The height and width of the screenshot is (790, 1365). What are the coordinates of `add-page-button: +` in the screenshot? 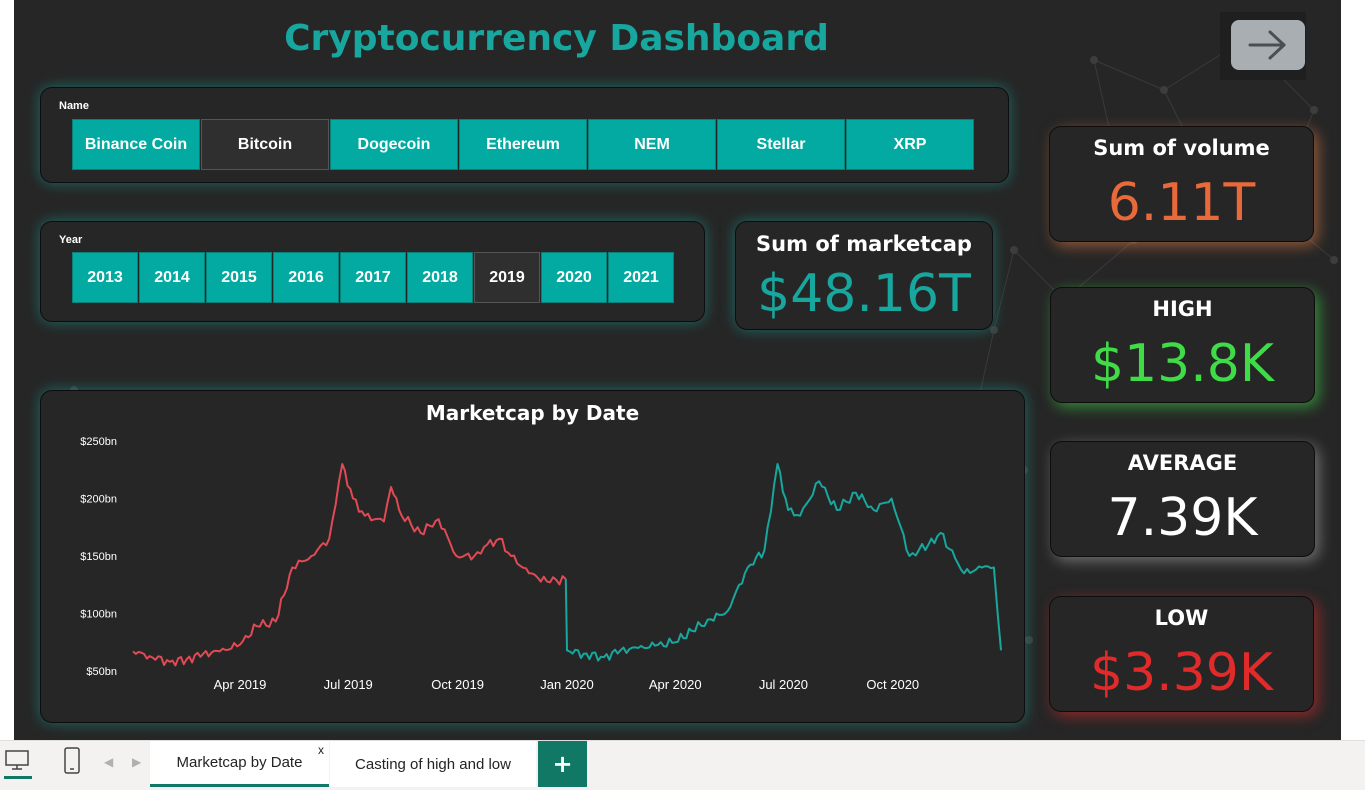 It's located at (562, 764).